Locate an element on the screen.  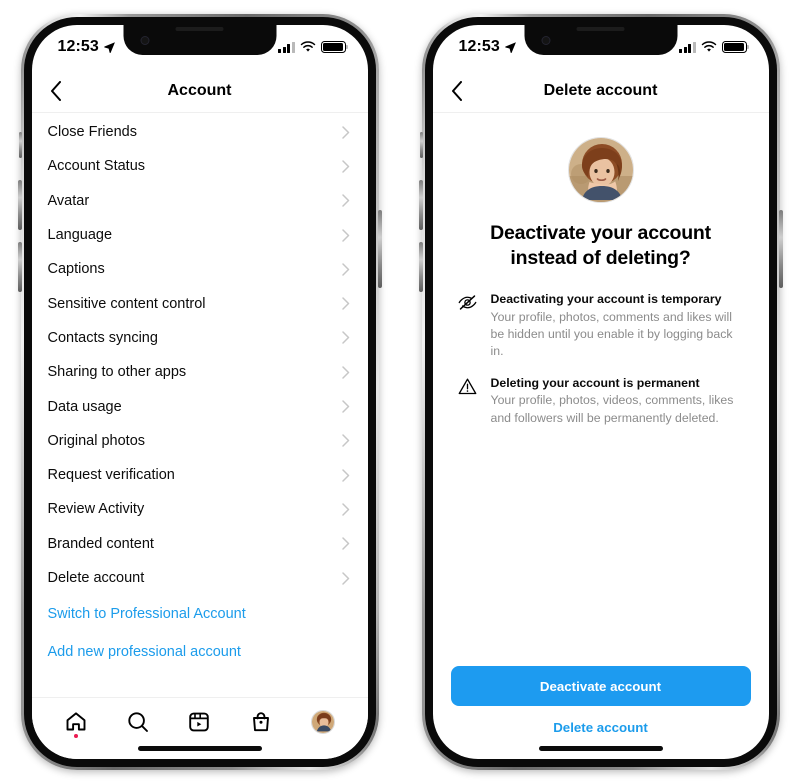
eye-slash-icon is located at coordinates (467, 302).